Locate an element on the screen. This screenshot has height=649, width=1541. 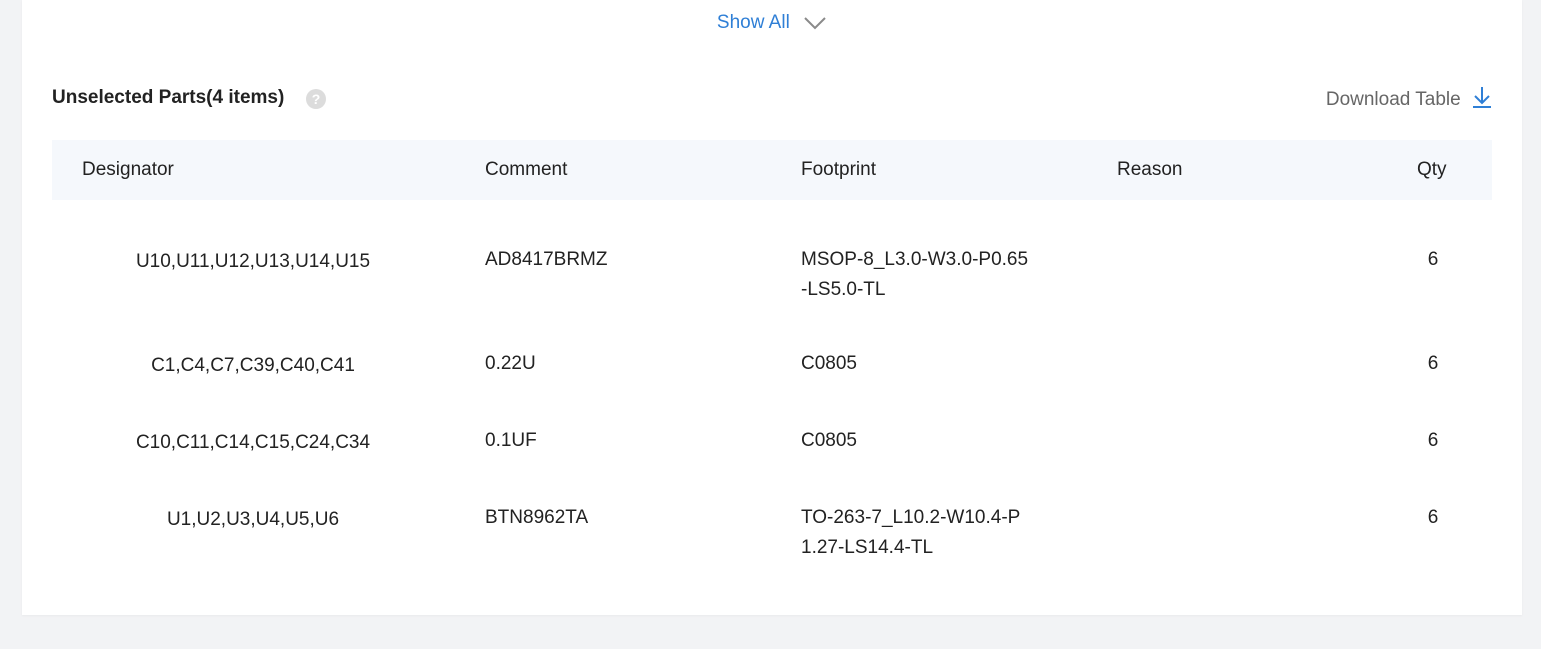
table-header: Designator Comment Footprint Reason Qty is located at coordinates (772, 170).